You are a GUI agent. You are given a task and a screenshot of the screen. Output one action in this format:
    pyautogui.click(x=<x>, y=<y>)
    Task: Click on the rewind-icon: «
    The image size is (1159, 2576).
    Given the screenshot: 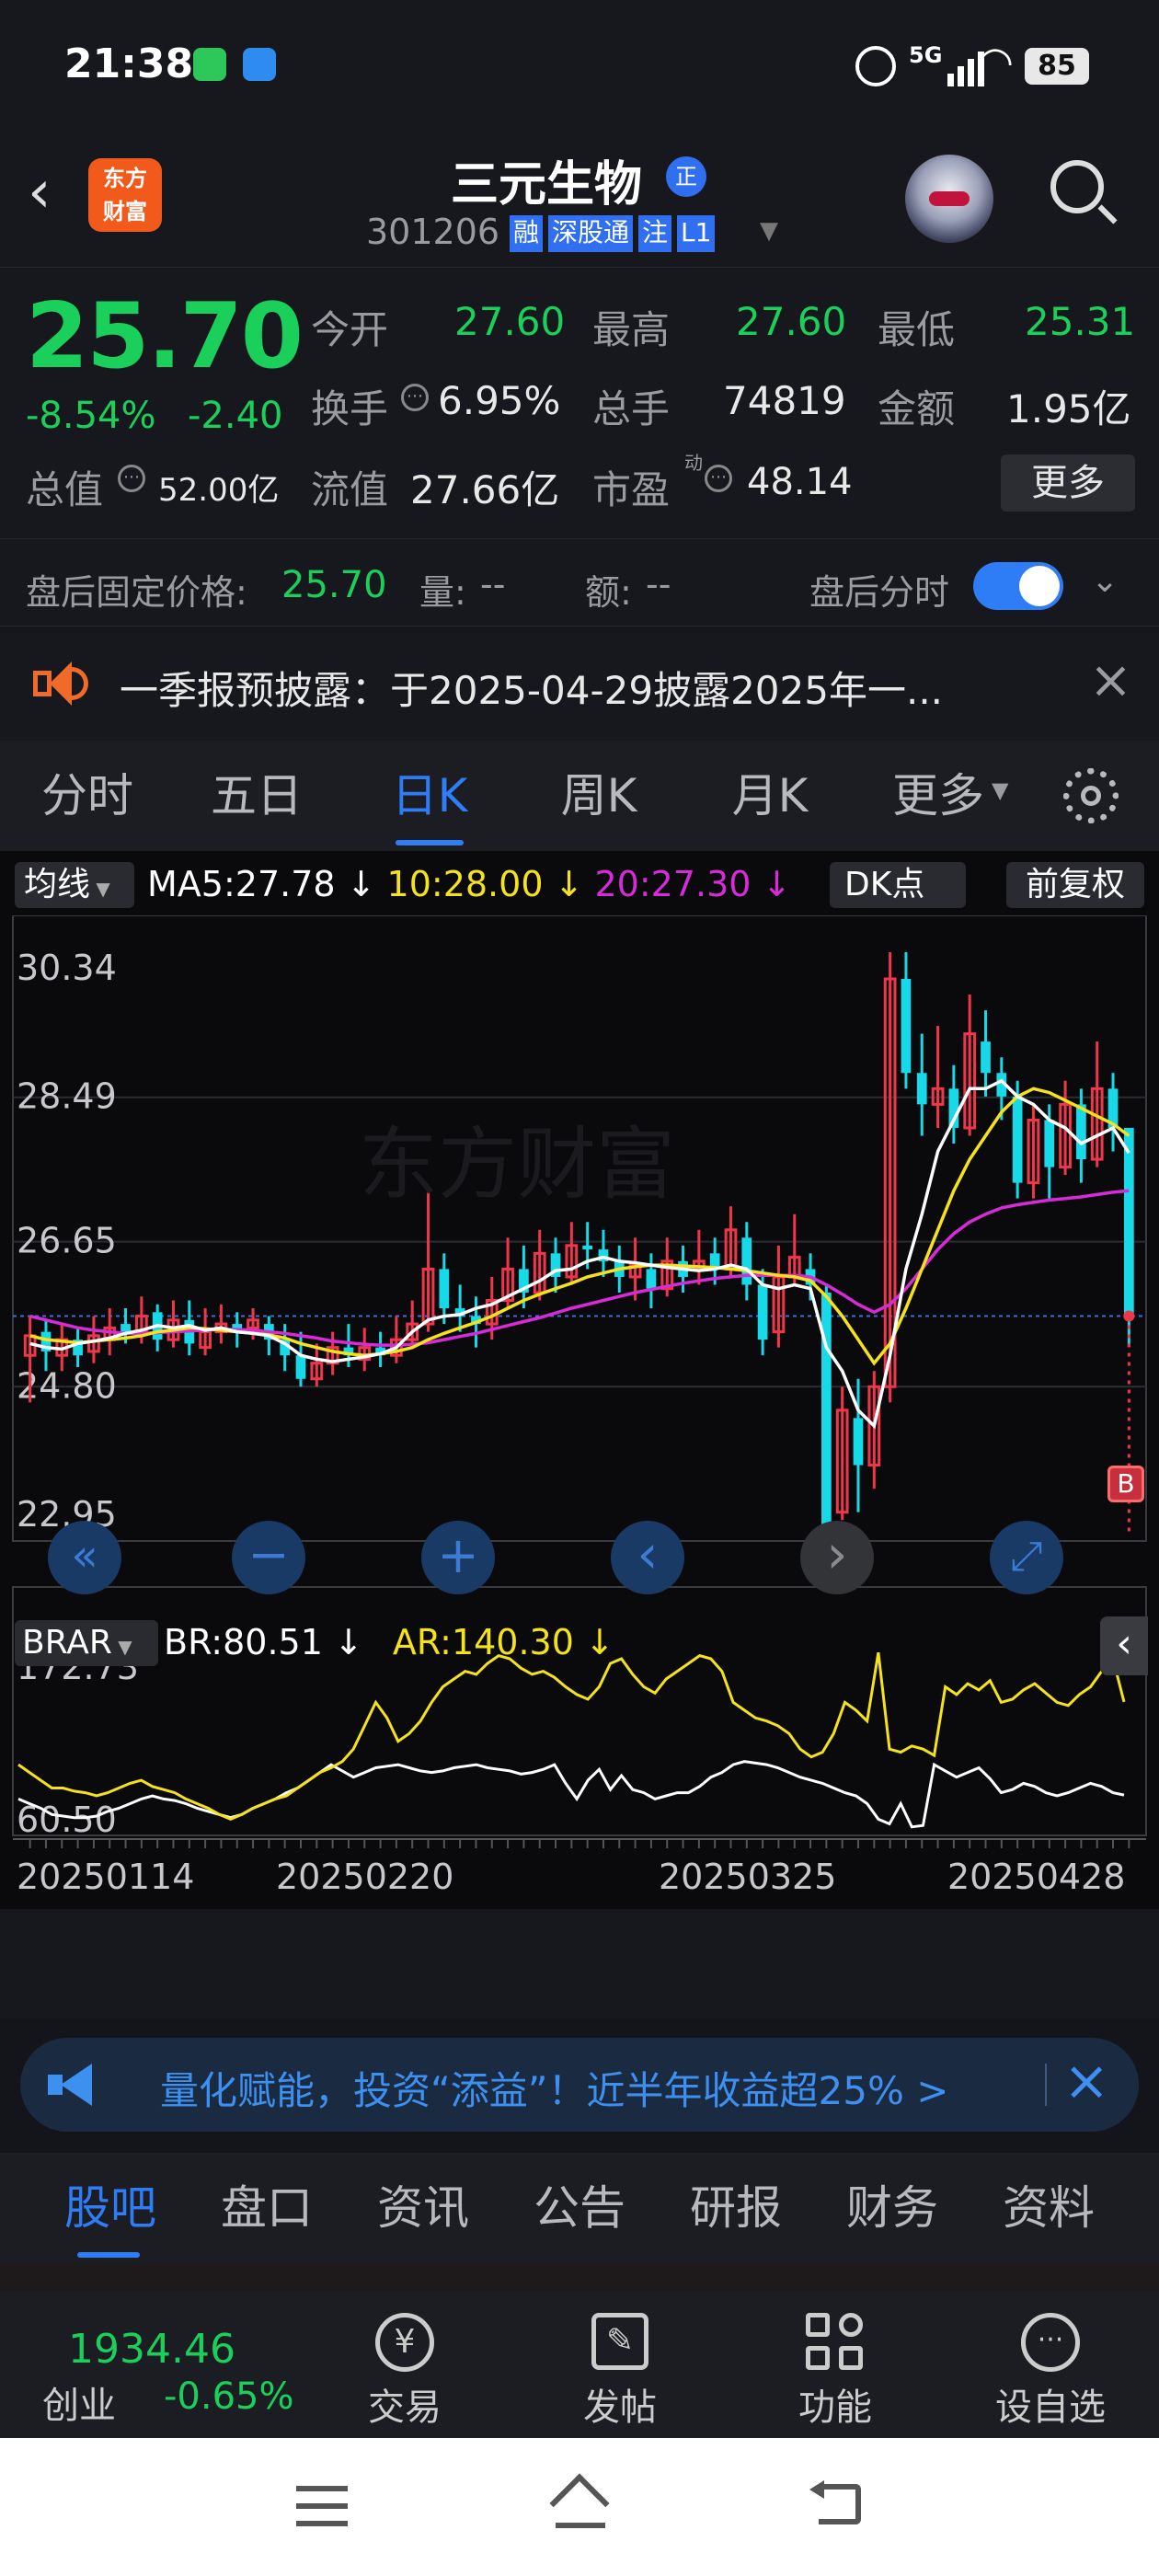 What is the action you would take?
    pyautogui.click(x=84, y=1557)
    